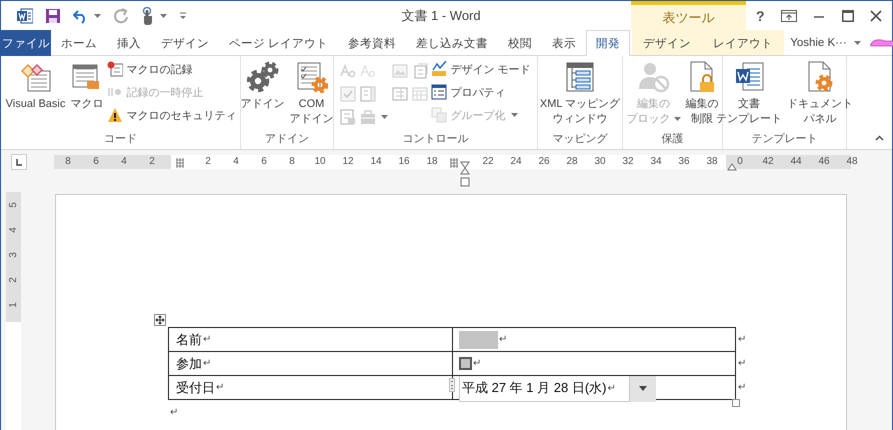  I want to click on help-button: ?, so click(760, 16).